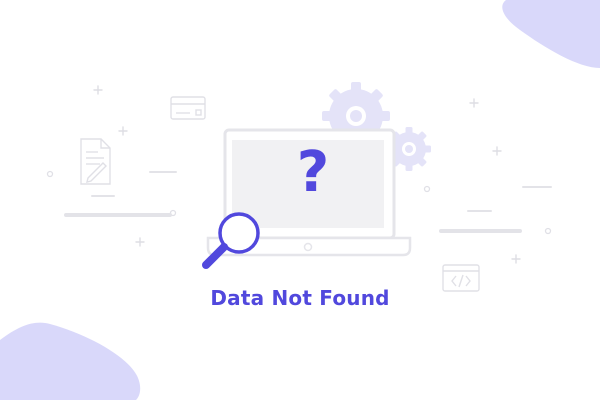 This screenshot has height=400, width=600. What do you see at coordinates (313, 172) in the screenshot?
I see `question-mark-icon: ?` at bounding box center [313, 172].